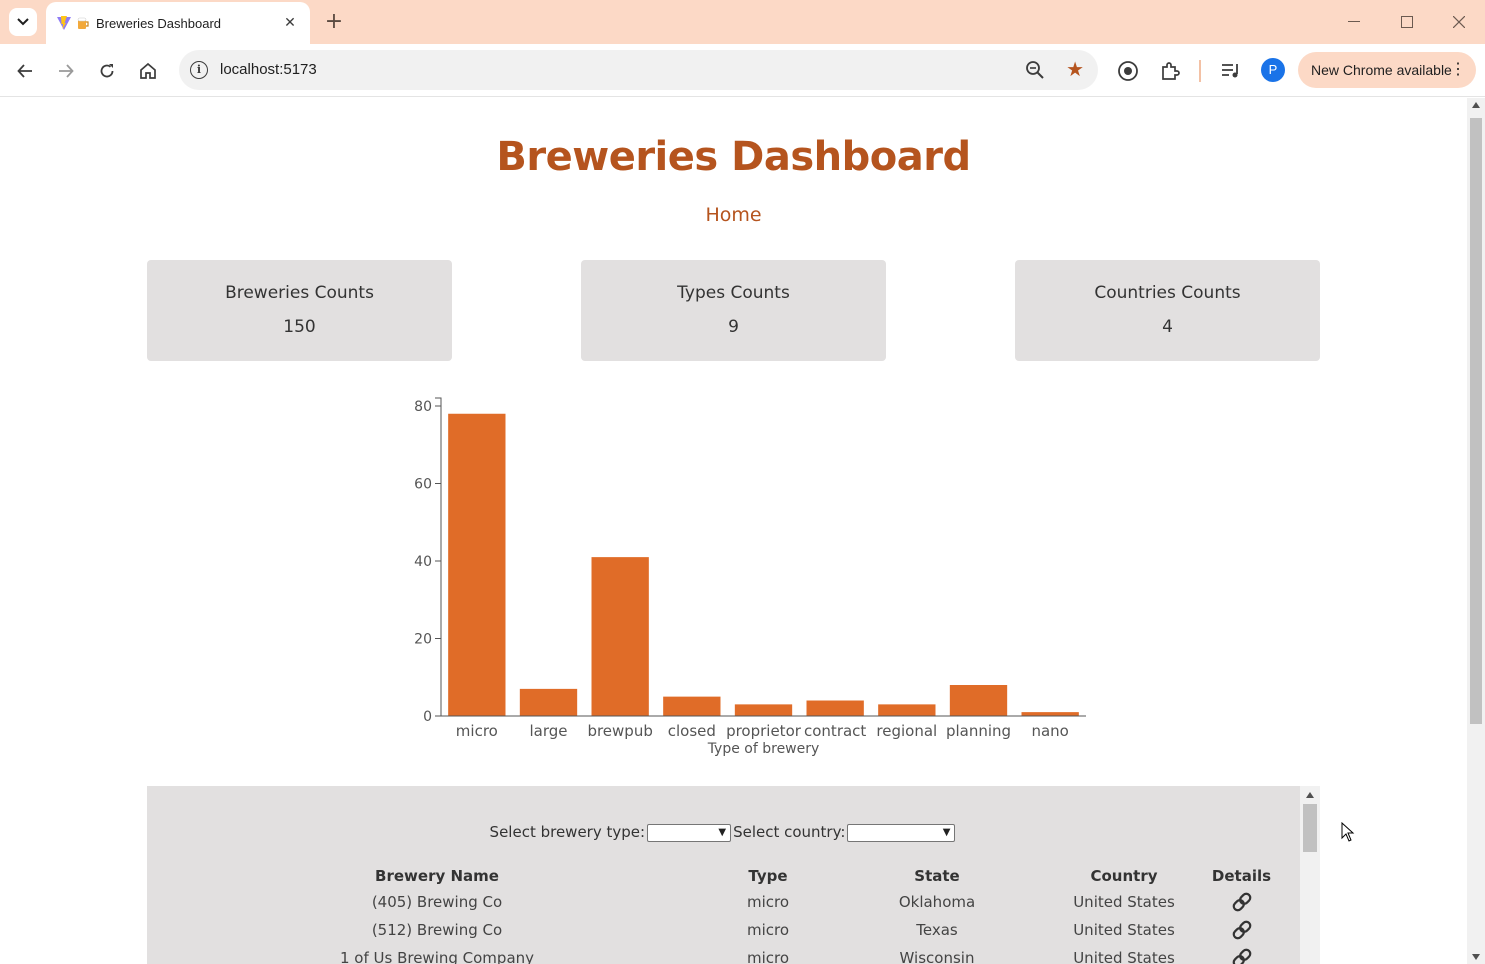 The width and height of the screenshot is (1485, 964). I want to click on forward-icon, so click(66, 71).